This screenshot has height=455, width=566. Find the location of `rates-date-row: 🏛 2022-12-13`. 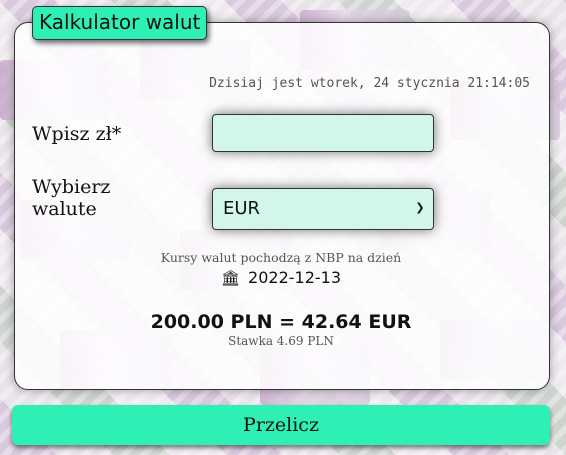

rates-date-row: 🏛 2022-12-13 is located at coordinates (281, 277).